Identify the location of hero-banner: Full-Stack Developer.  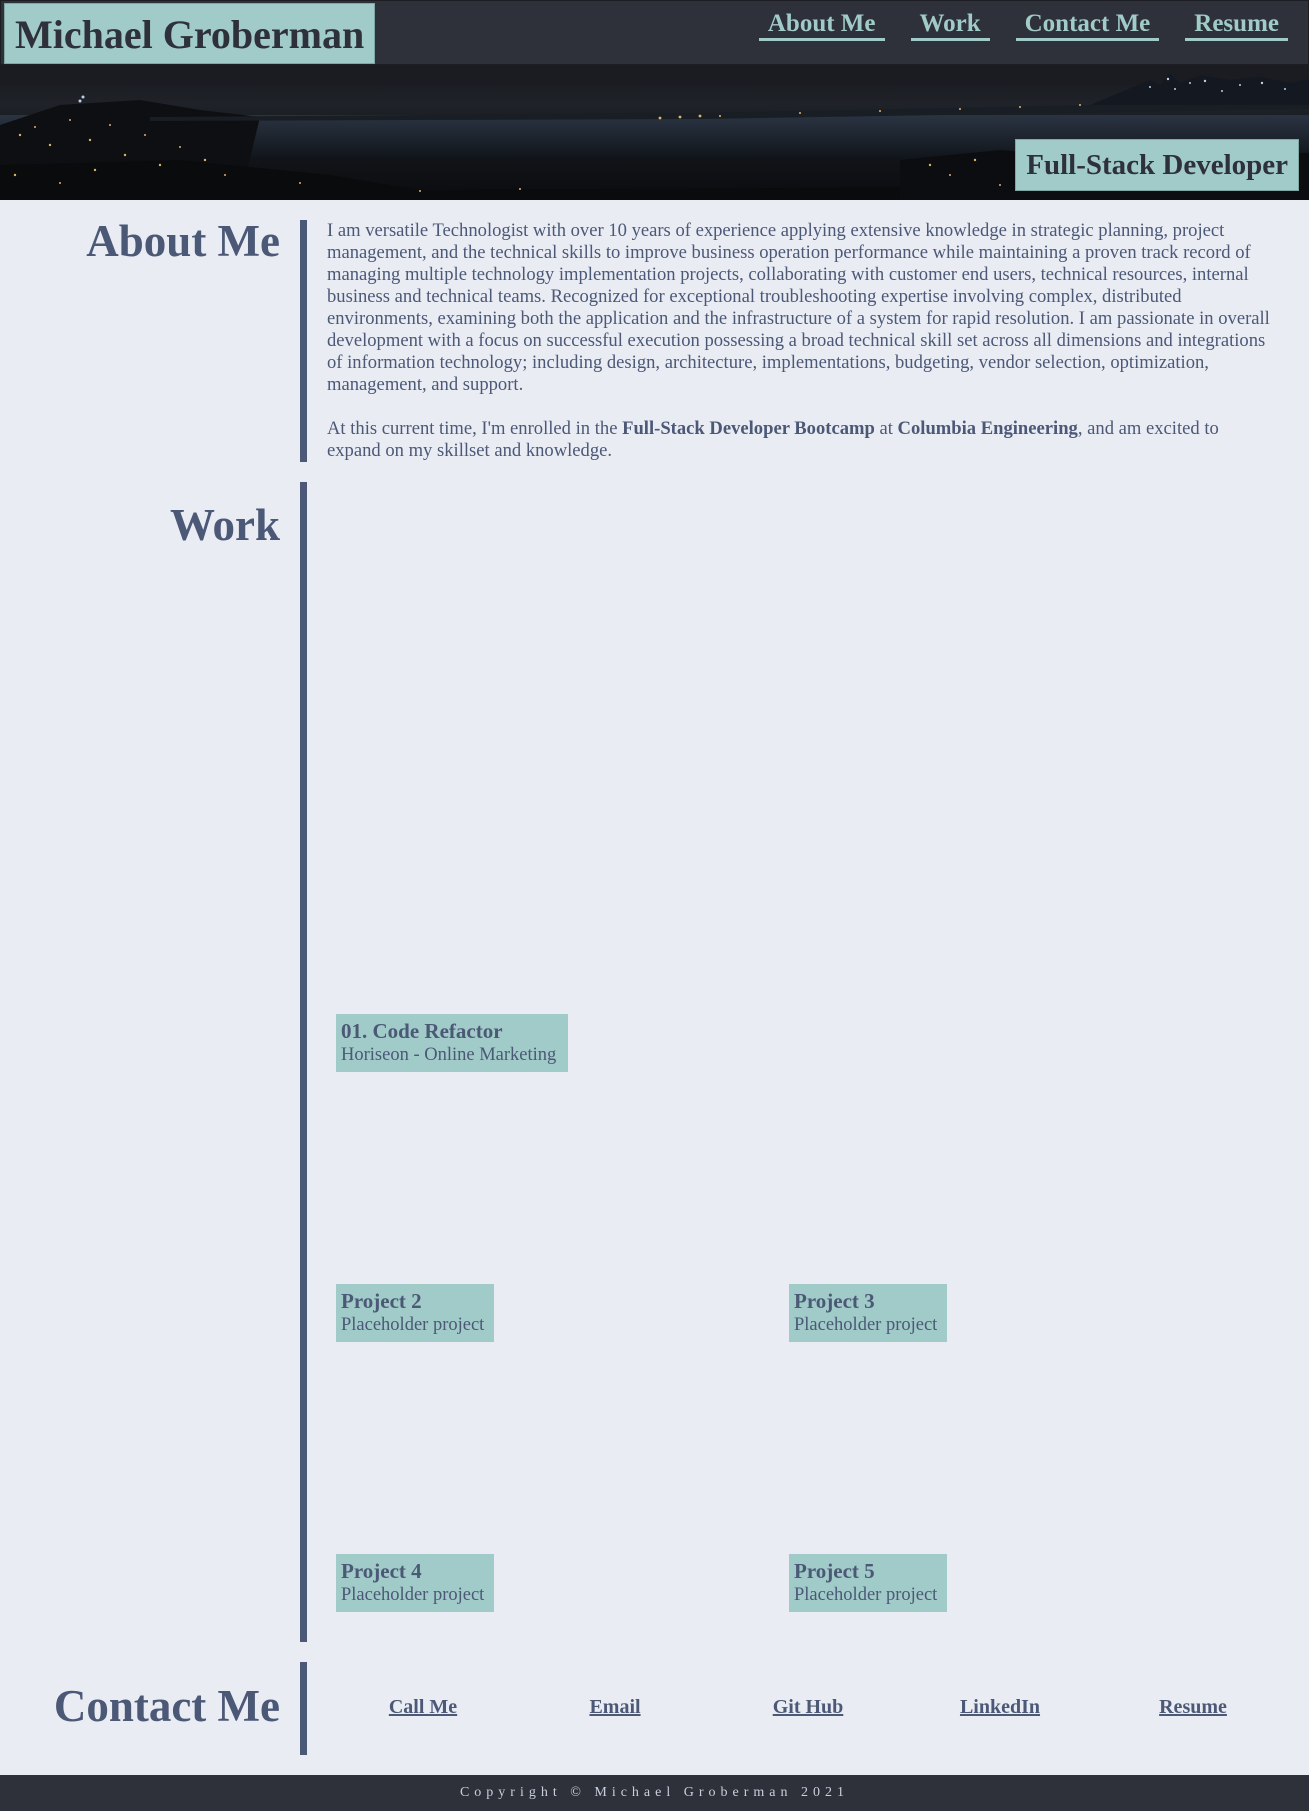
(654, 132).